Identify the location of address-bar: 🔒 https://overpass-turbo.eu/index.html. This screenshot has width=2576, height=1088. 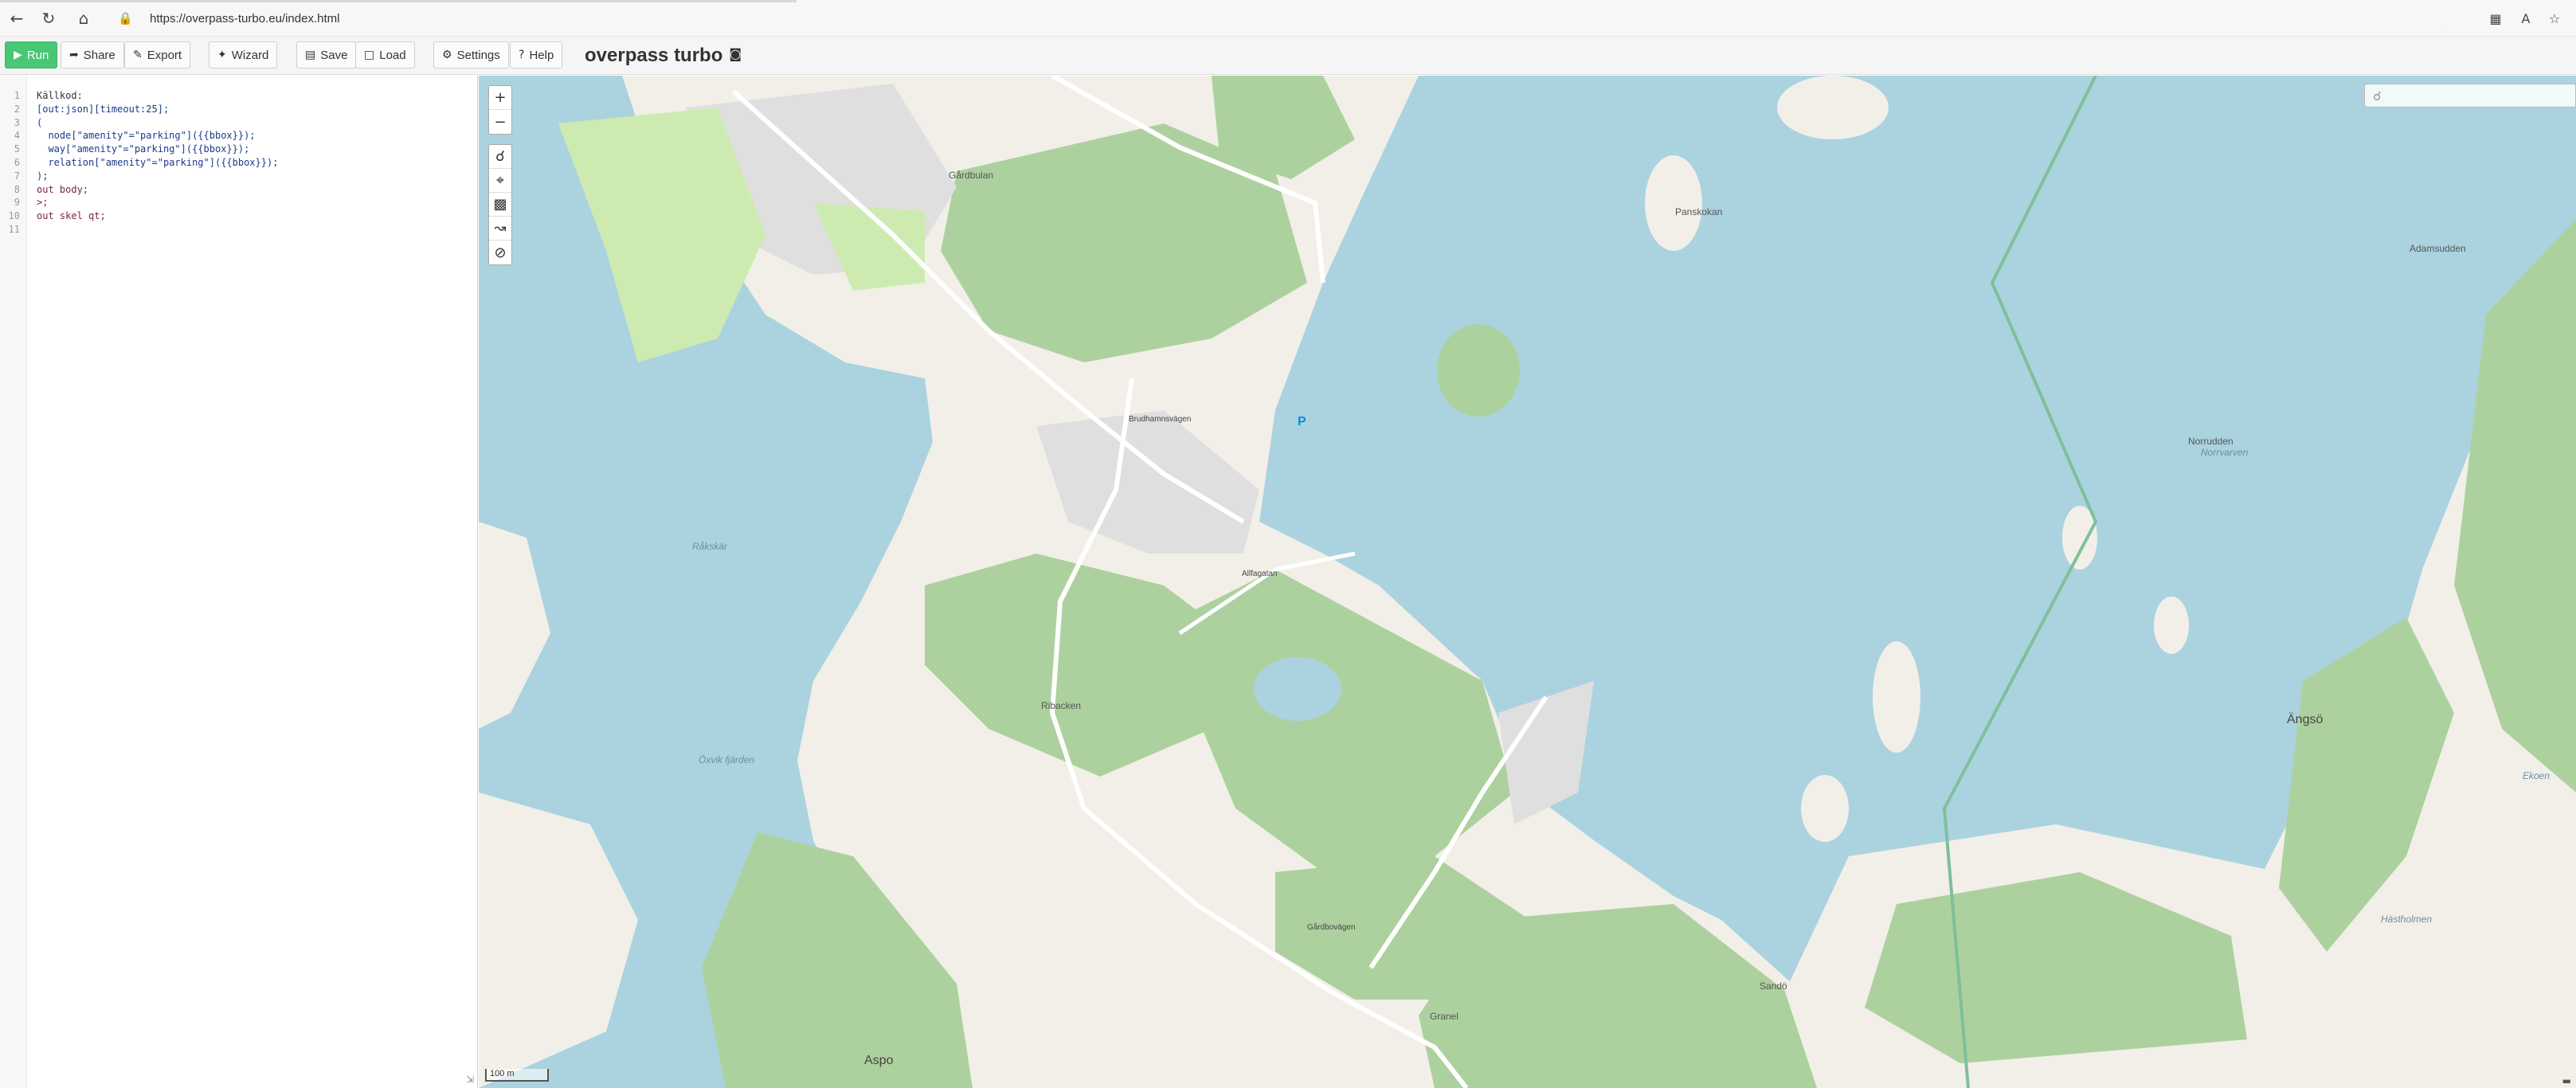
(1278, 18).